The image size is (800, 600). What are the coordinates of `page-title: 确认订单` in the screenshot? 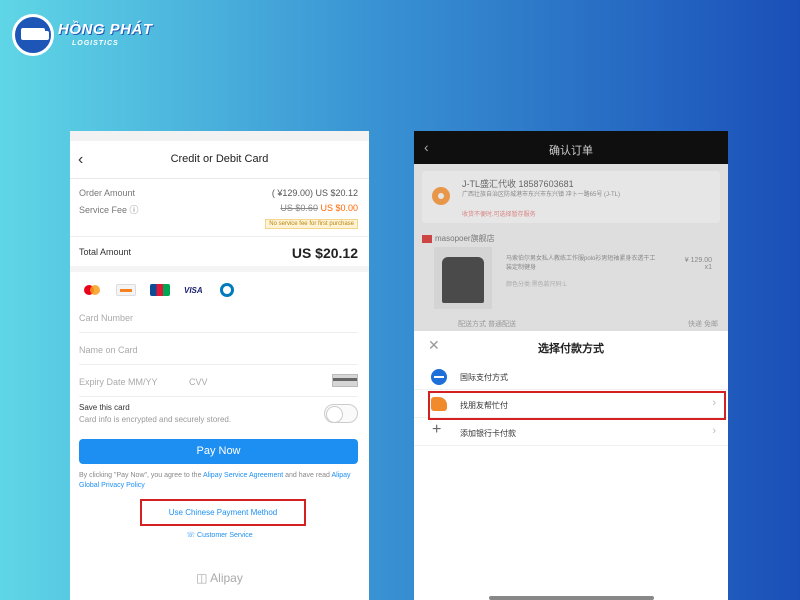 It's located at (571, 151).